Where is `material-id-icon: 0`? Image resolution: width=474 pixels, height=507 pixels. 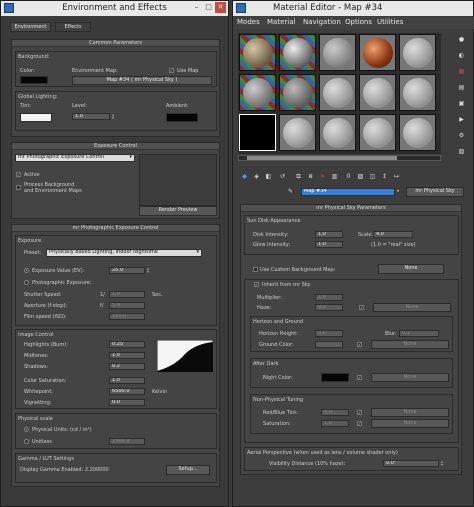
material-id-icon: 0 is located at coordinates (348, 176).